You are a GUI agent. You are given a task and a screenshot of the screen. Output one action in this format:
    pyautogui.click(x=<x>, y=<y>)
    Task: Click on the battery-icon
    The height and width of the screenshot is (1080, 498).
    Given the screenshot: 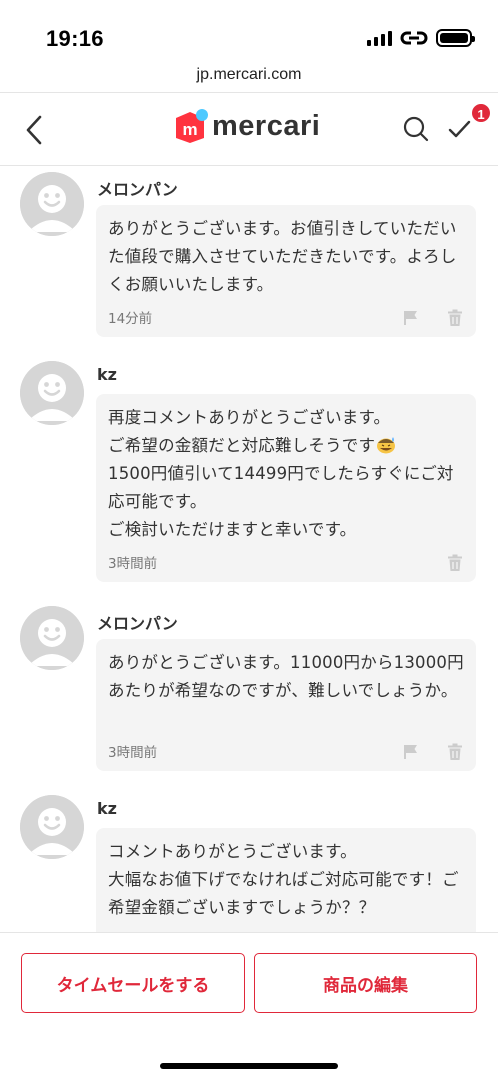 What is the action you would take?
    pyautogui.click(x=455, y=38)
    